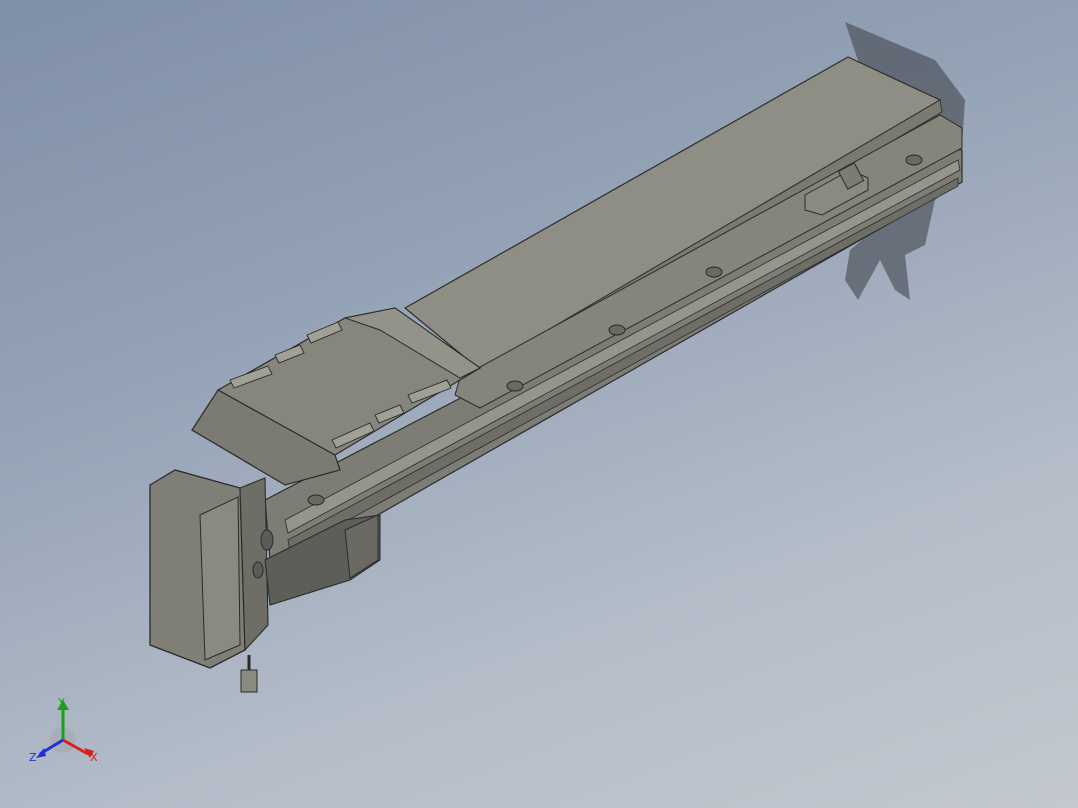 The height and width of the screenshot is (808, 1078). I want to click on y-axis-label: Y, so click(61, 702).